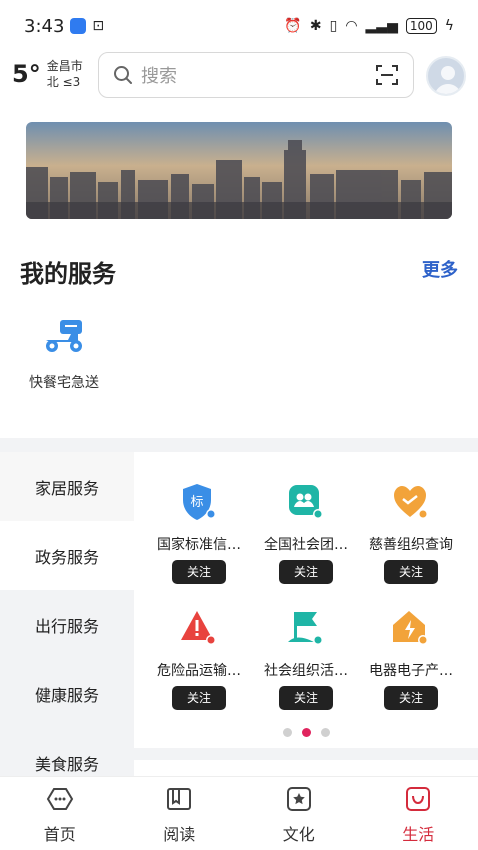 This screenshot has height=850, width=478. What do you see at coordinates (306, 502) in the screenshot?
I see `social-group-icon` at bounding box center [306, 502].